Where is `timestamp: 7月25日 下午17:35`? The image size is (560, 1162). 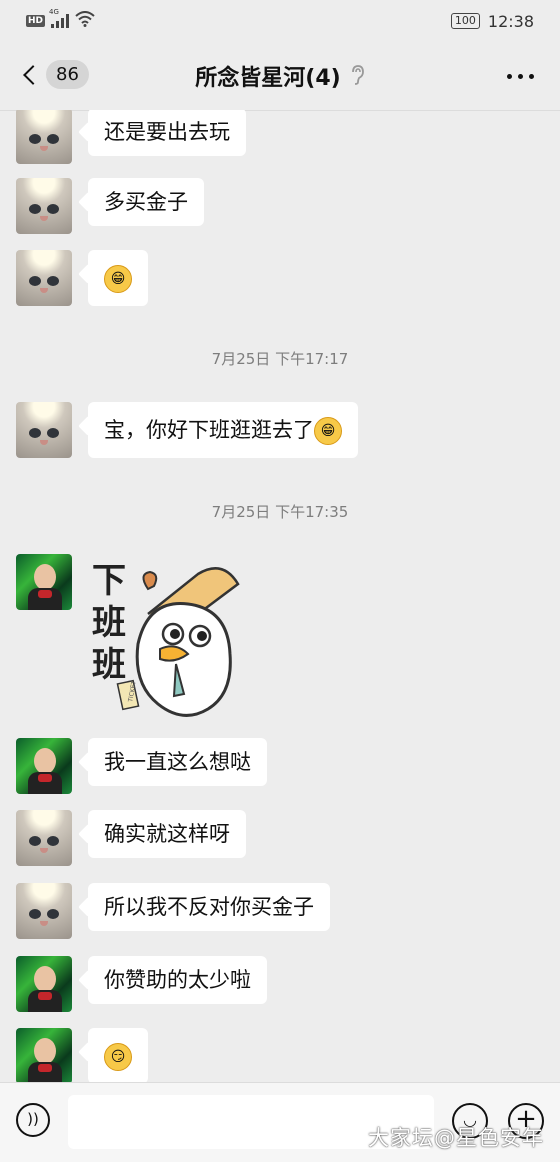 timestamp: 7月25日 下午17:35 is located at coordinates (280, 512).